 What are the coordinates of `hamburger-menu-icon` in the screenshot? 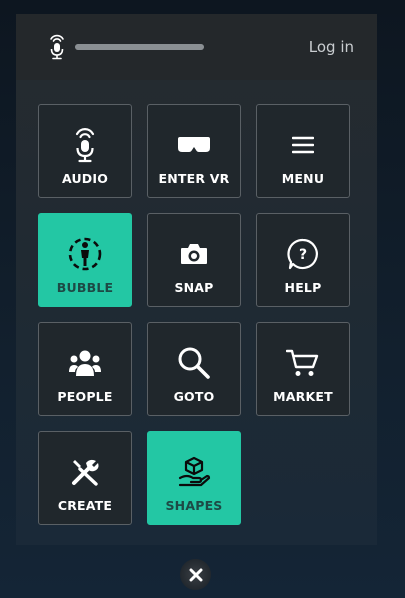 It's located at (303, 145).